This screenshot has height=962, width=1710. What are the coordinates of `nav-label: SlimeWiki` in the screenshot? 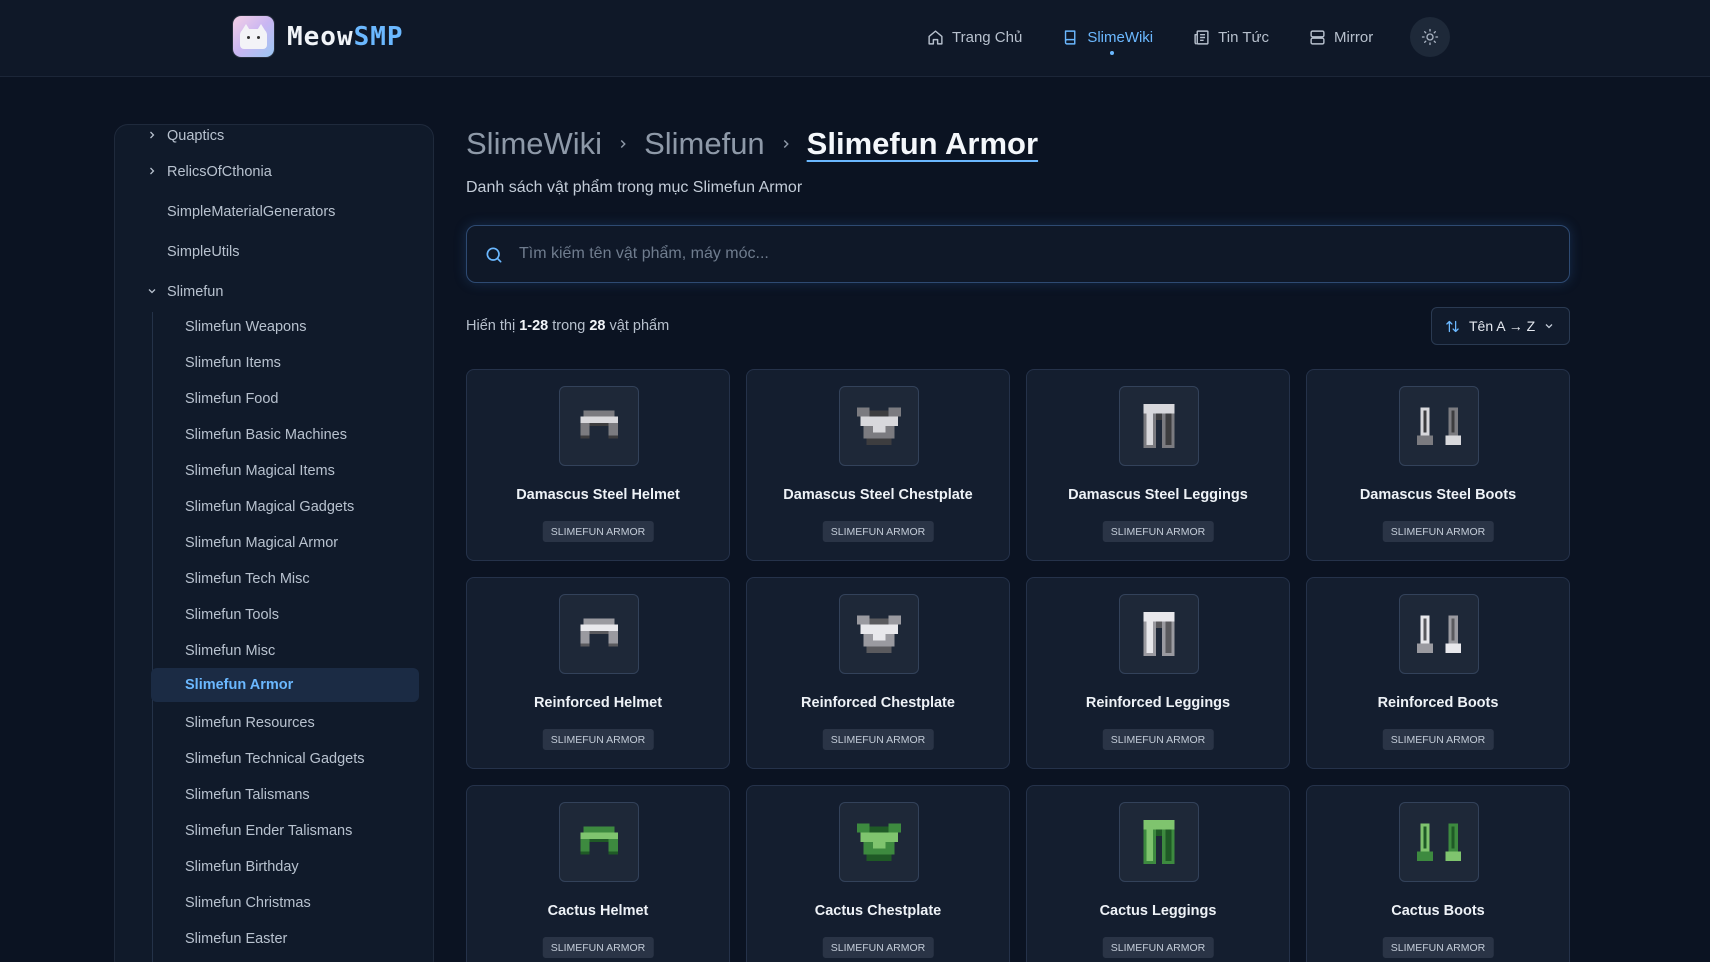 It's located at (1120, 37).